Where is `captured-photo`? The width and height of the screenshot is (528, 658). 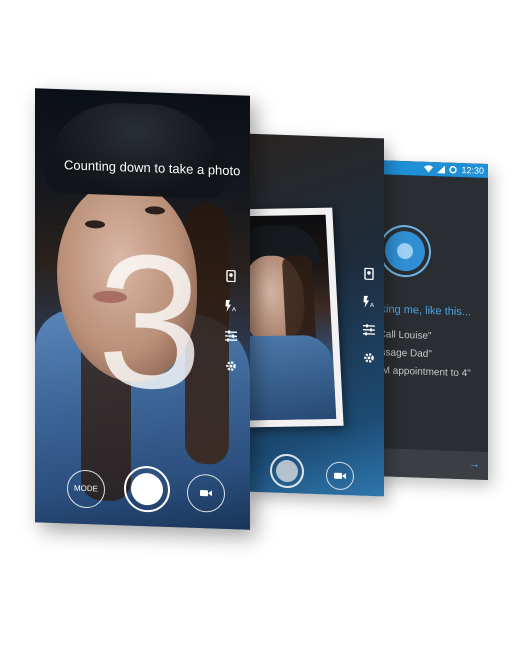
captured-photo is located at coordinates (295, 317).